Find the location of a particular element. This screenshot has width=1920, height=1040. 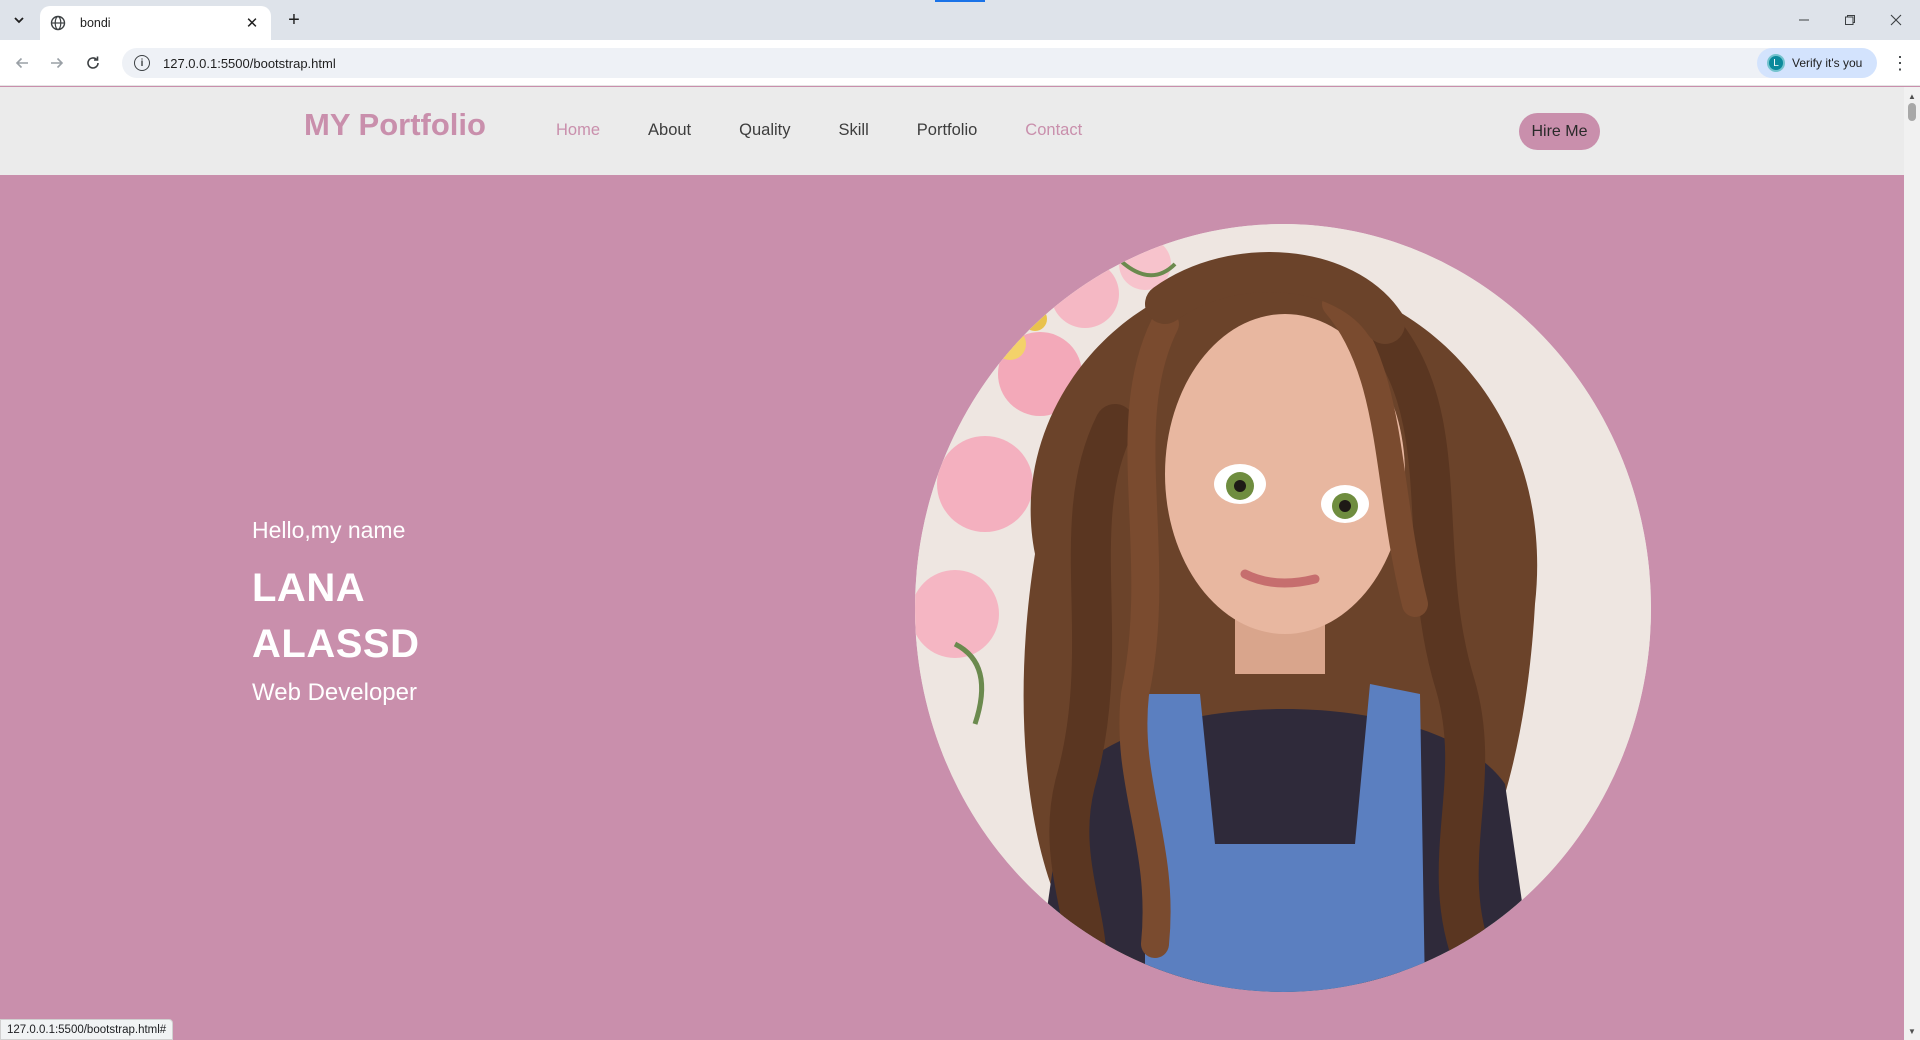

forward-arrow-icon is located at coordinates (57, 63).